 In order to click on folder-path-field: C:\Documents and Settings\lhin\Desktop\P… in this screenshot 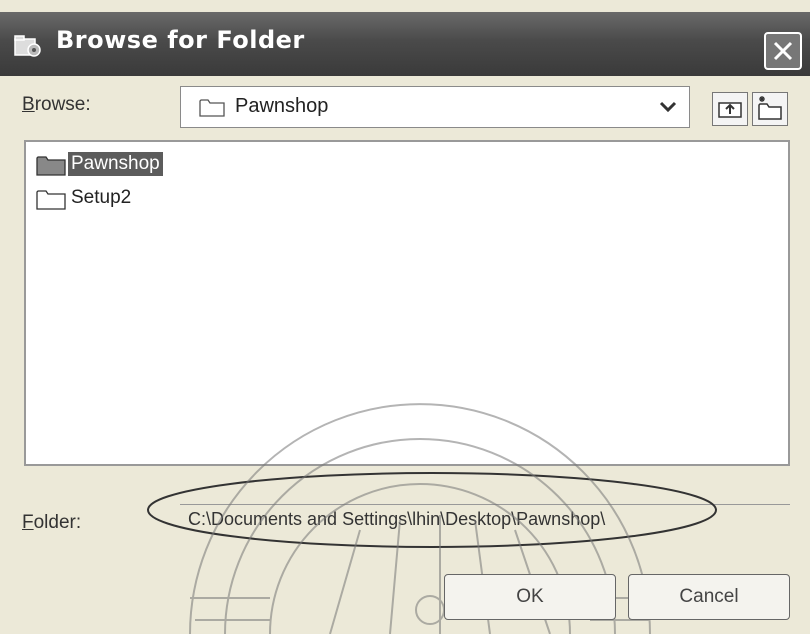, I will do `click(485, 524)`.